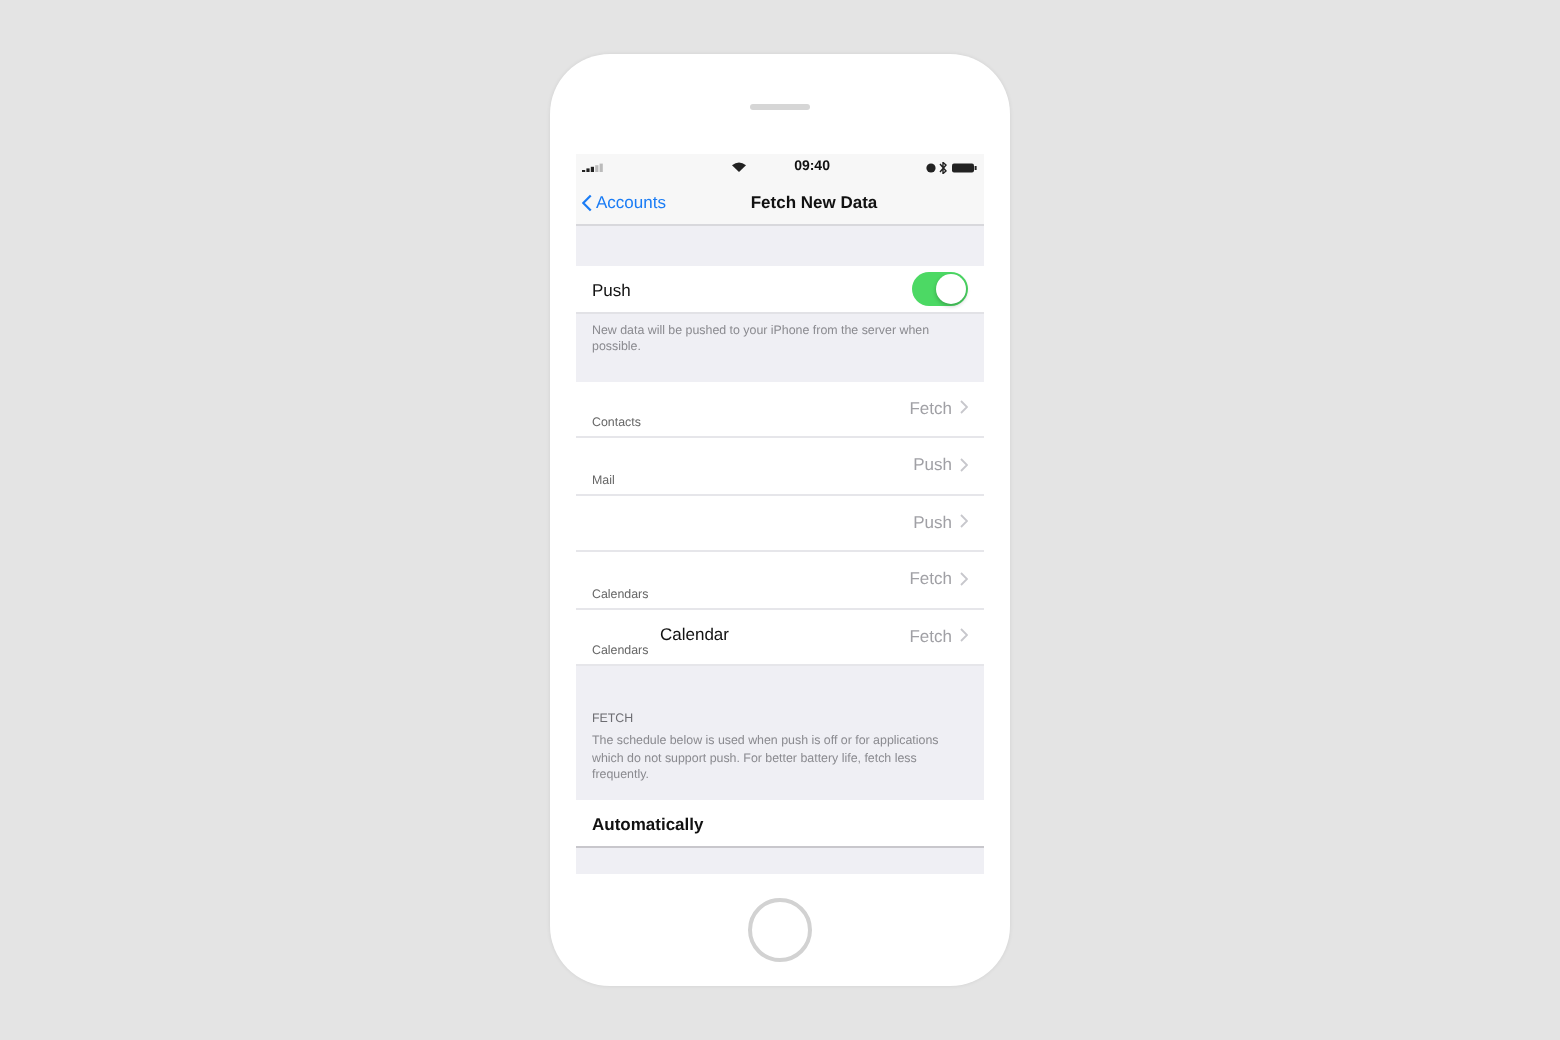  What do you see at coordinates (621, 202) in the screenshot?
I see `back-button: Accounts` at bounding box center [621, 202].